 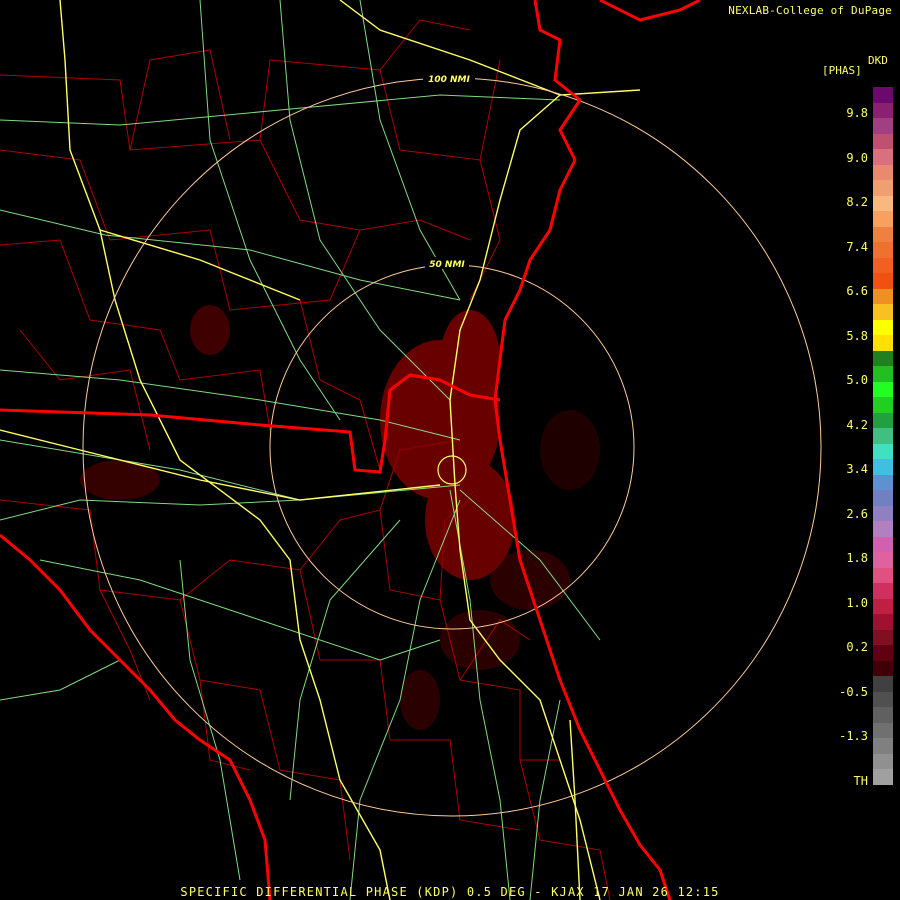 I want to click on legend-unit-label: [PHAS], so click(x=842, y=70).